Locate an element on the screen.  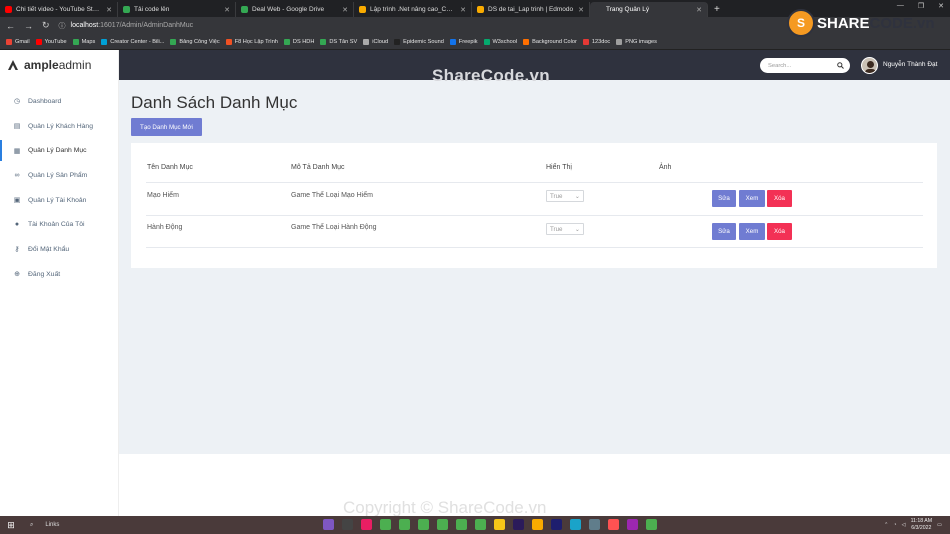
sharecode-logo: S SHARECODE.vn is located at coordinates (861, 23).